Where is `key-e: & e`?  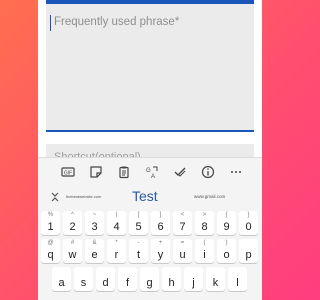
key-e: & e is located at coordinates (94, 251).